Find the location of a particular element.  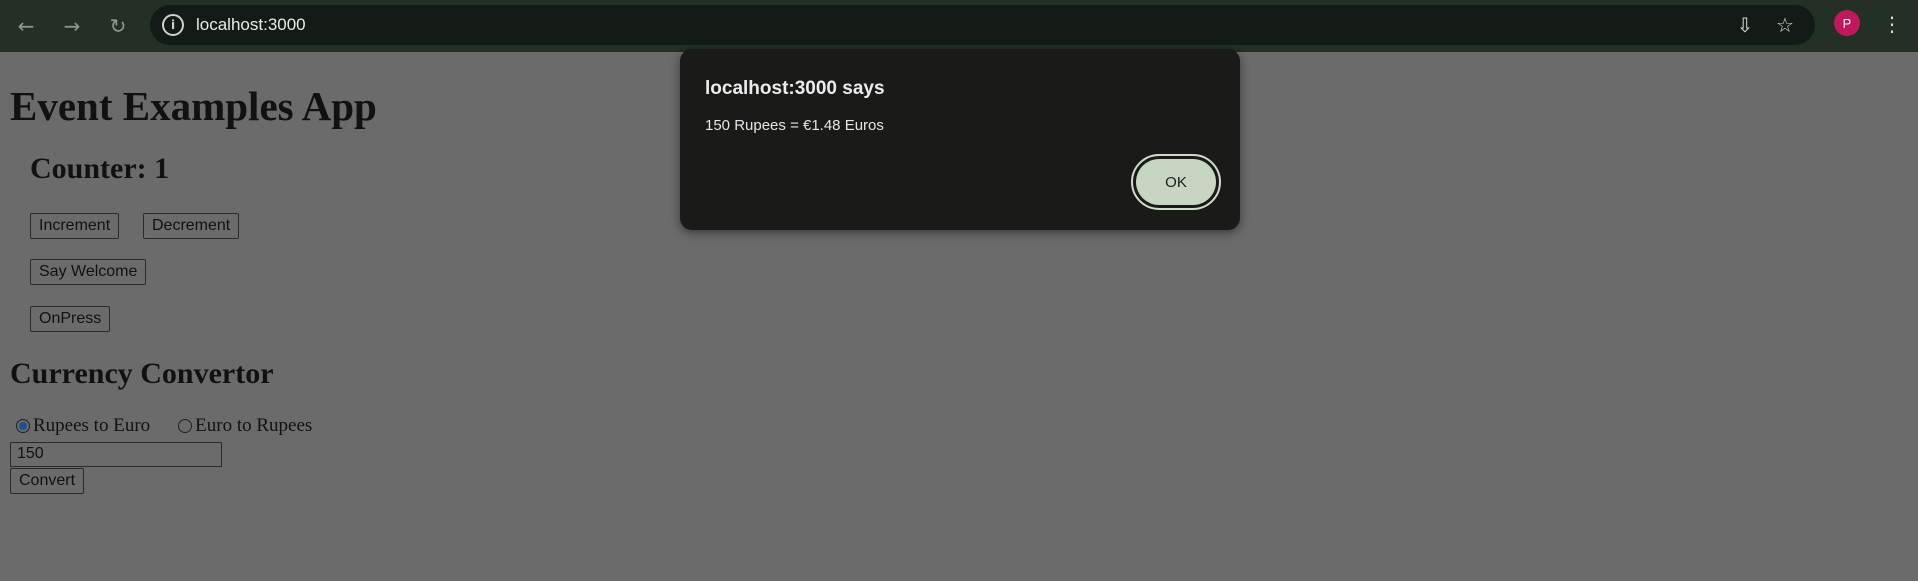

currency-heading: Currency Convertor is located at coordinates (142, 373).